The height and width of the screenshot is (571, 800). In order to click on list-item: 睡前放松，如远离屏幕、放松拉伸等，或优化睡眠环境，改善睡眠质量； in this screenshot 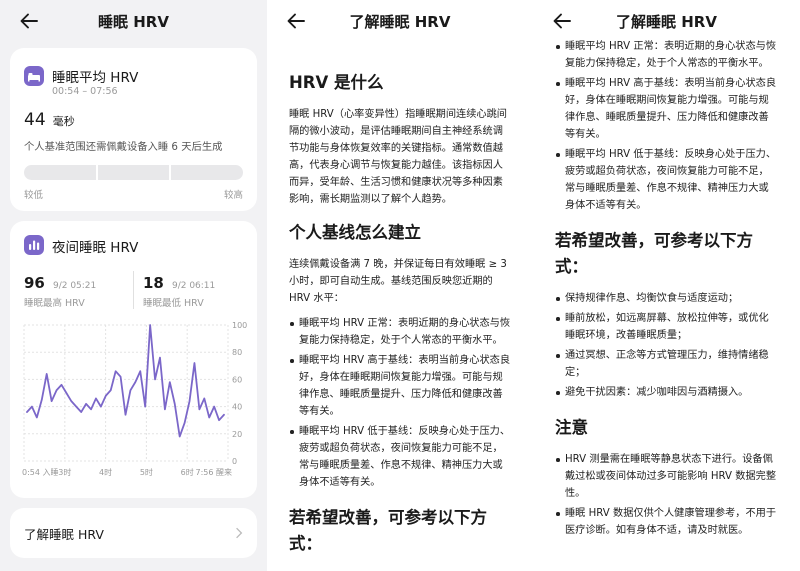, I will do `click(666, 327)`.